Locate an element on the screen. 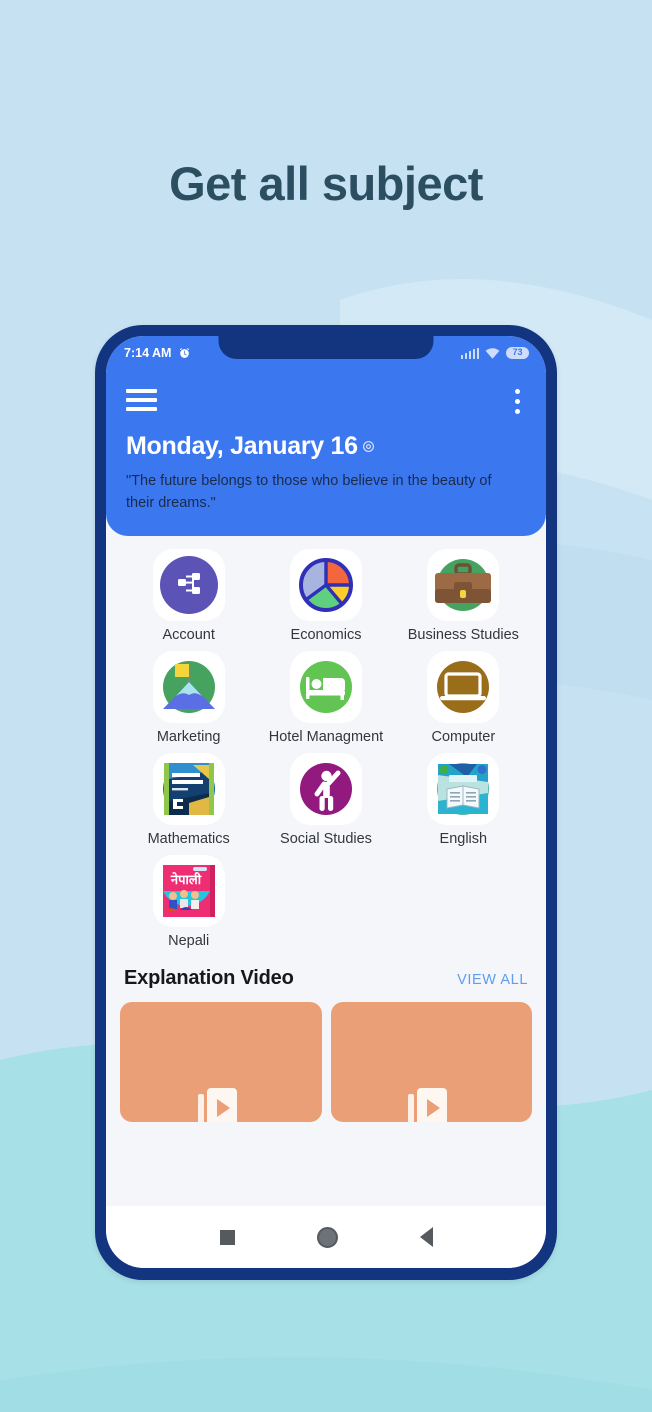 The height and width of the screenshot is (1412, 652). laptop-icon is located at coordinates (463, 687).